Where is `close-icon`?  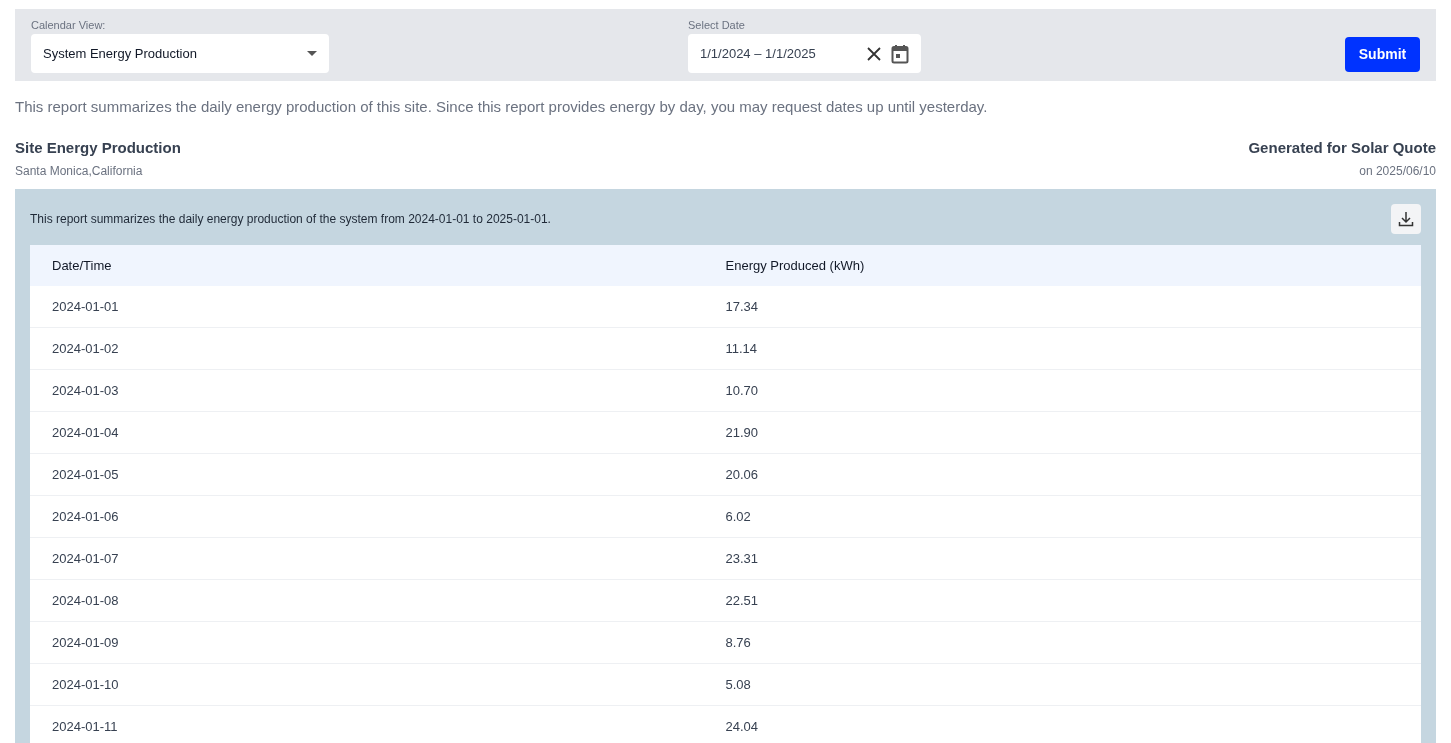 close-icon is located at coordinates (874, 53).